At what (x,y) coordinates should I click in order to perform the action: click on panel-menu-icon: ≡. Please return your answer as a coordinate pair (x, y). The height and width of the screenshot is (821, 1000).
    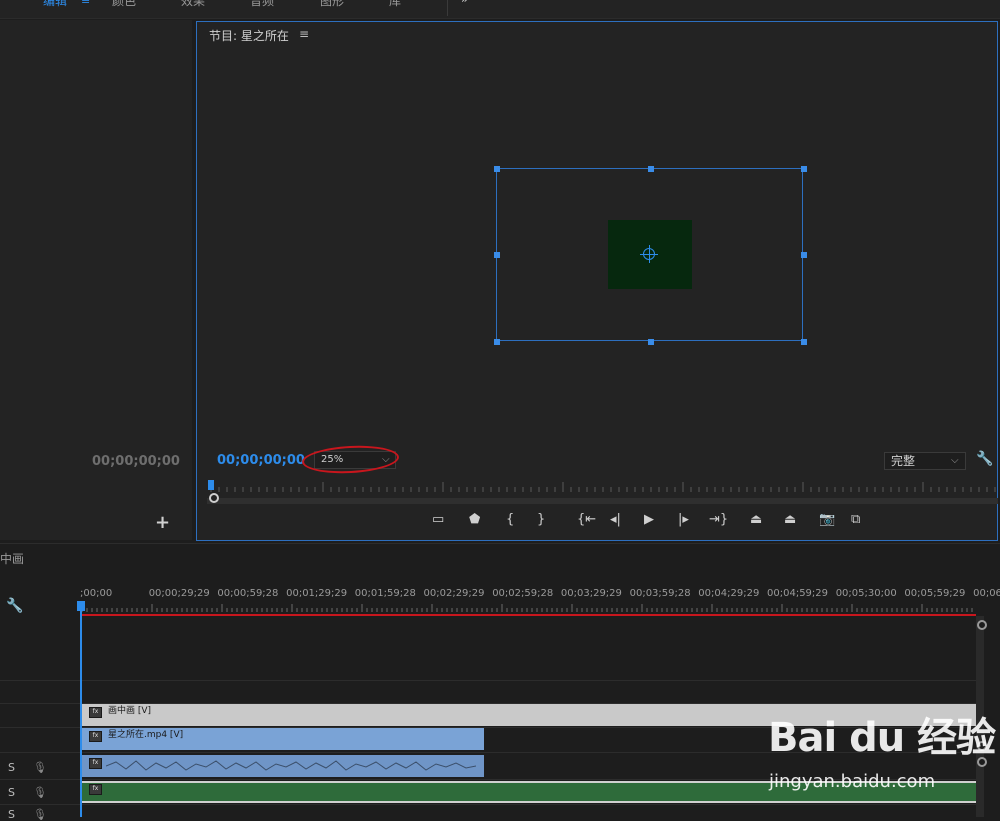
    Looking at the image, I should click on (304, 34).